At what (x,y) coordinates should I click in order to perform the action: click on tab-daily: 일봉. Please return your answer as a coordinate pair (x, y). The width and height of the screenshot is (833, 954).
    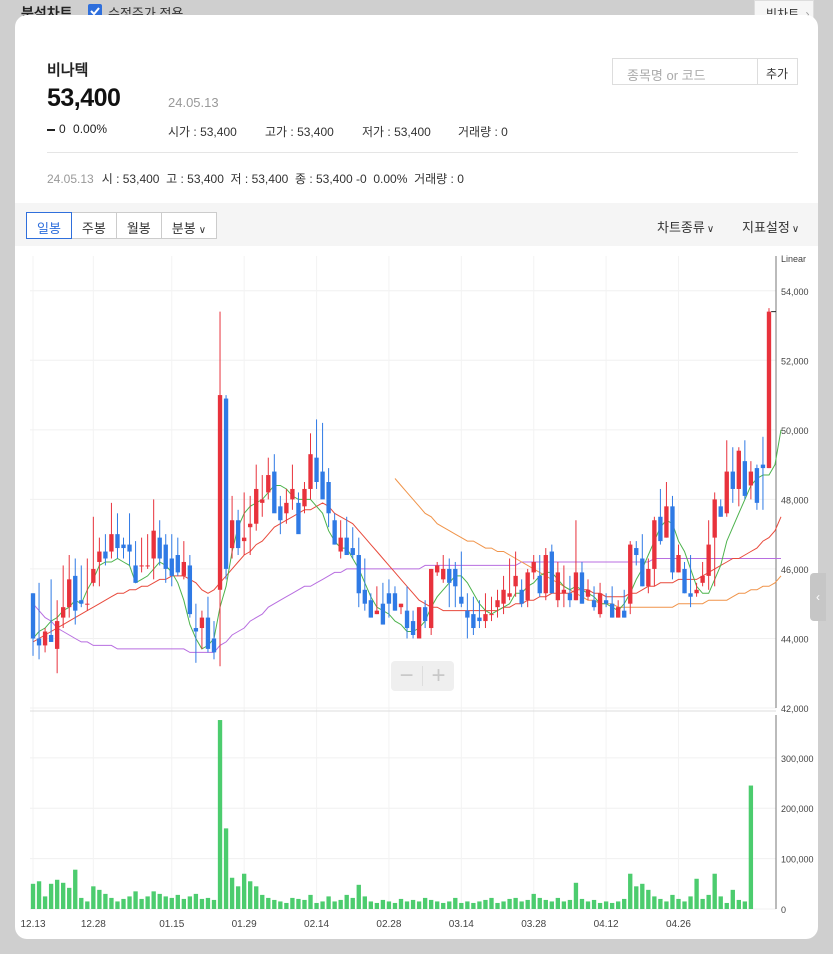
    Looking at the image, I should click on (49, 225).